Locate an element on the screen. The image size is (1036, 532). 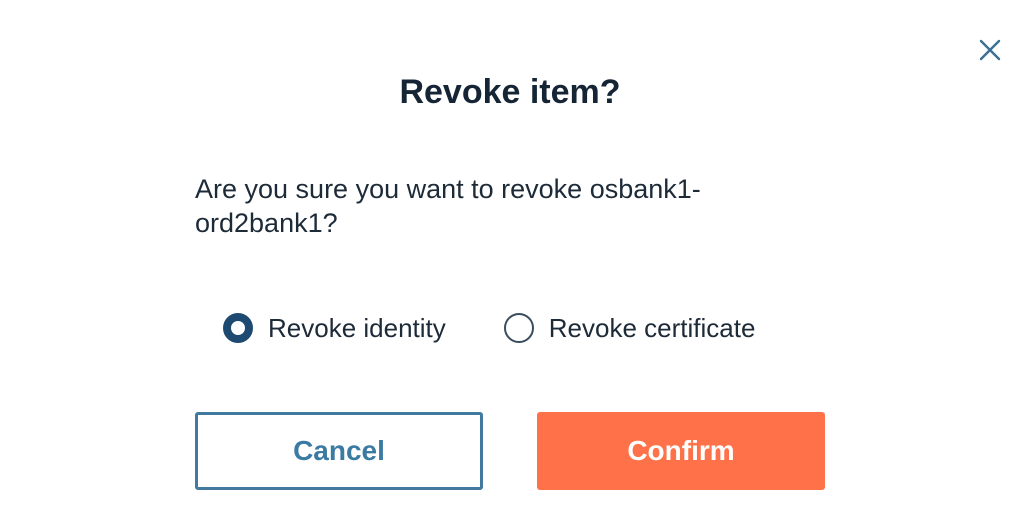
dialog-title: Revoke item? is located at coordinates (510, 92).